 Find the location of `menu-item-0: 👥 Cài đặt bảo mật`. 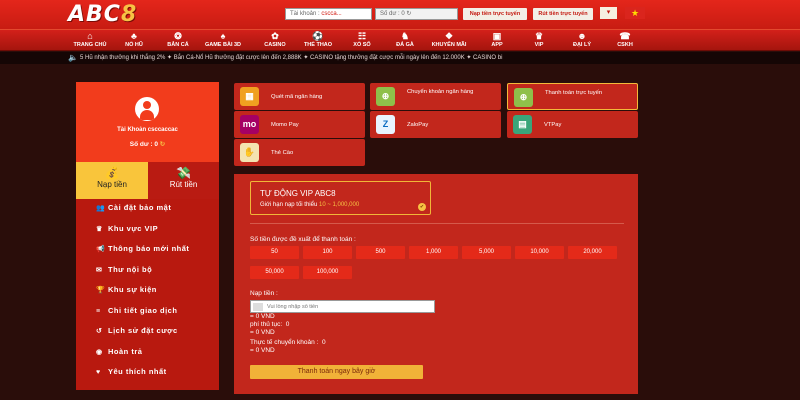

menu-item-0: 👥 Cài đặt bảo mật is located at coordinates (133, 207).